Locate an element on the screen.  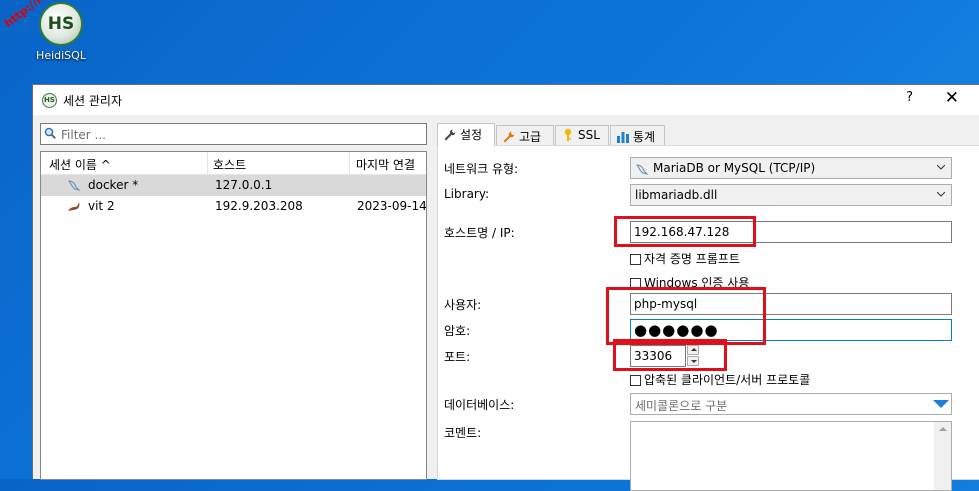
hostname-input: 192.168.47.128 is located at coordinates (791, 232).